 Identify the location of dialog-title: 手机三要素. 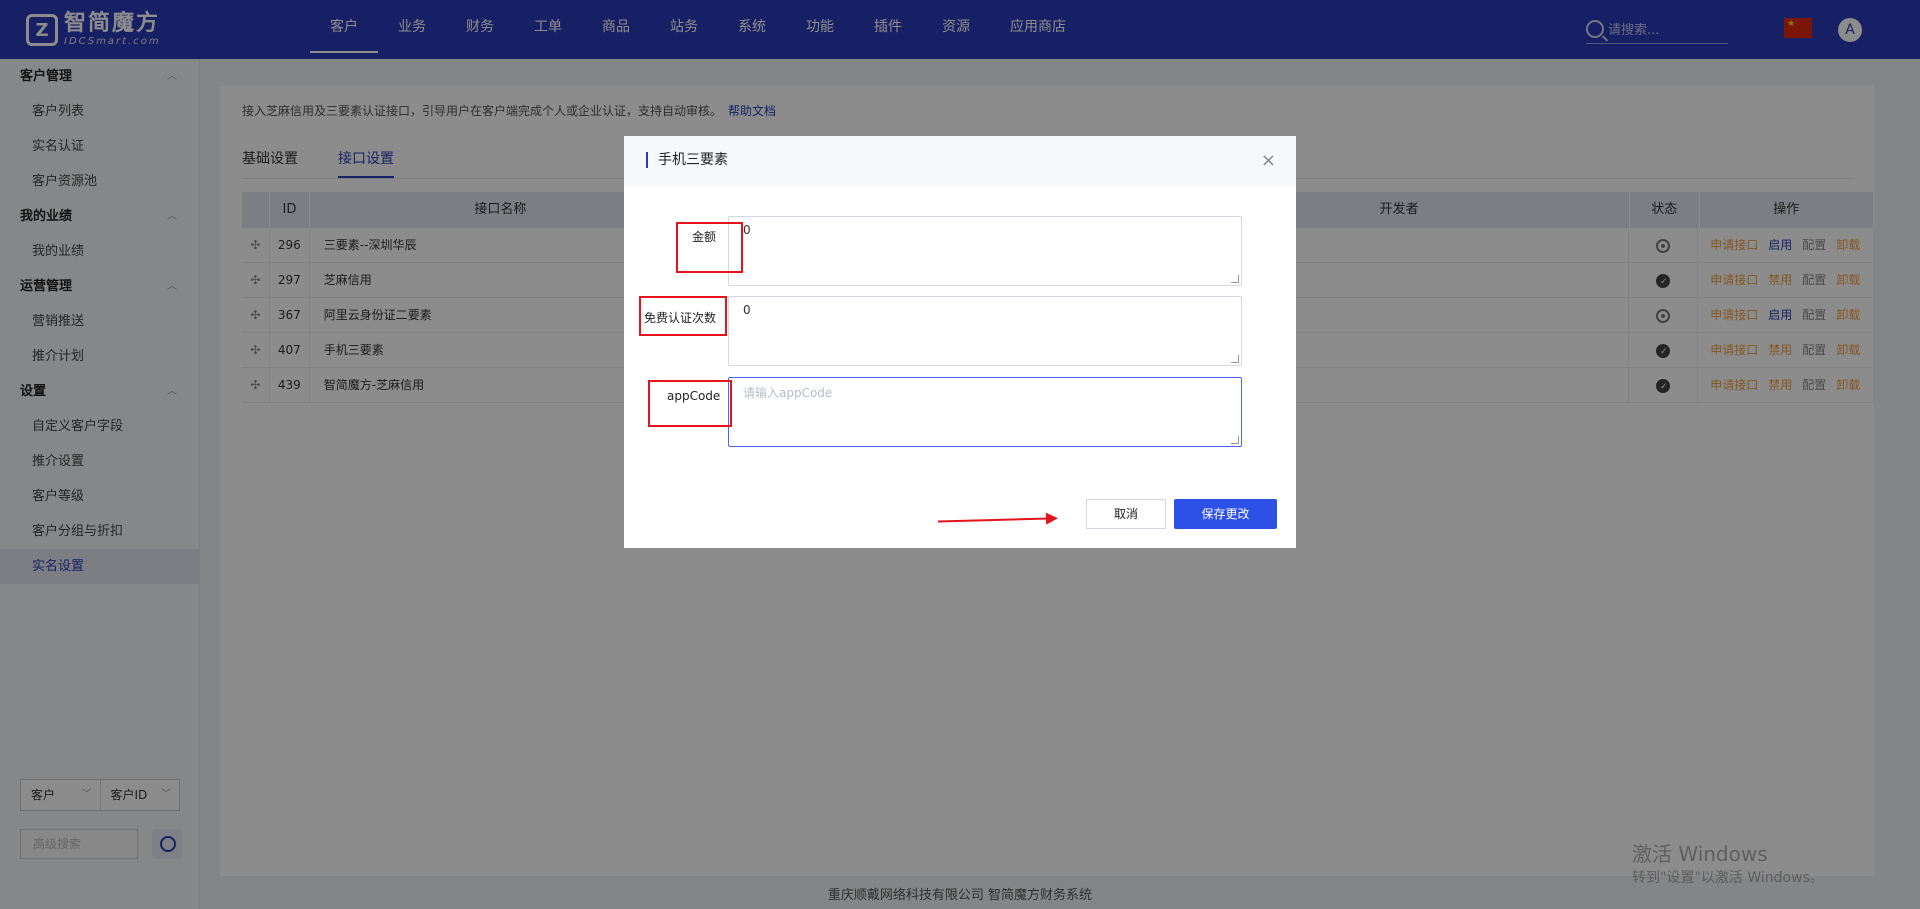
(687, 160).